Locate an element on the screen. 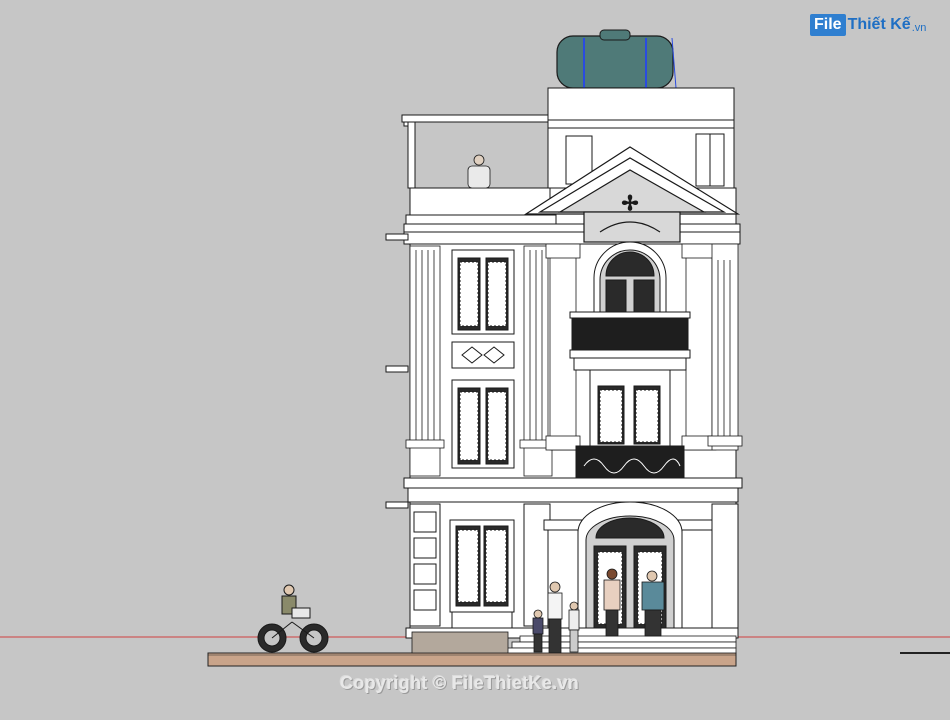  arched-window-upper is located at coordinates (630, 280).